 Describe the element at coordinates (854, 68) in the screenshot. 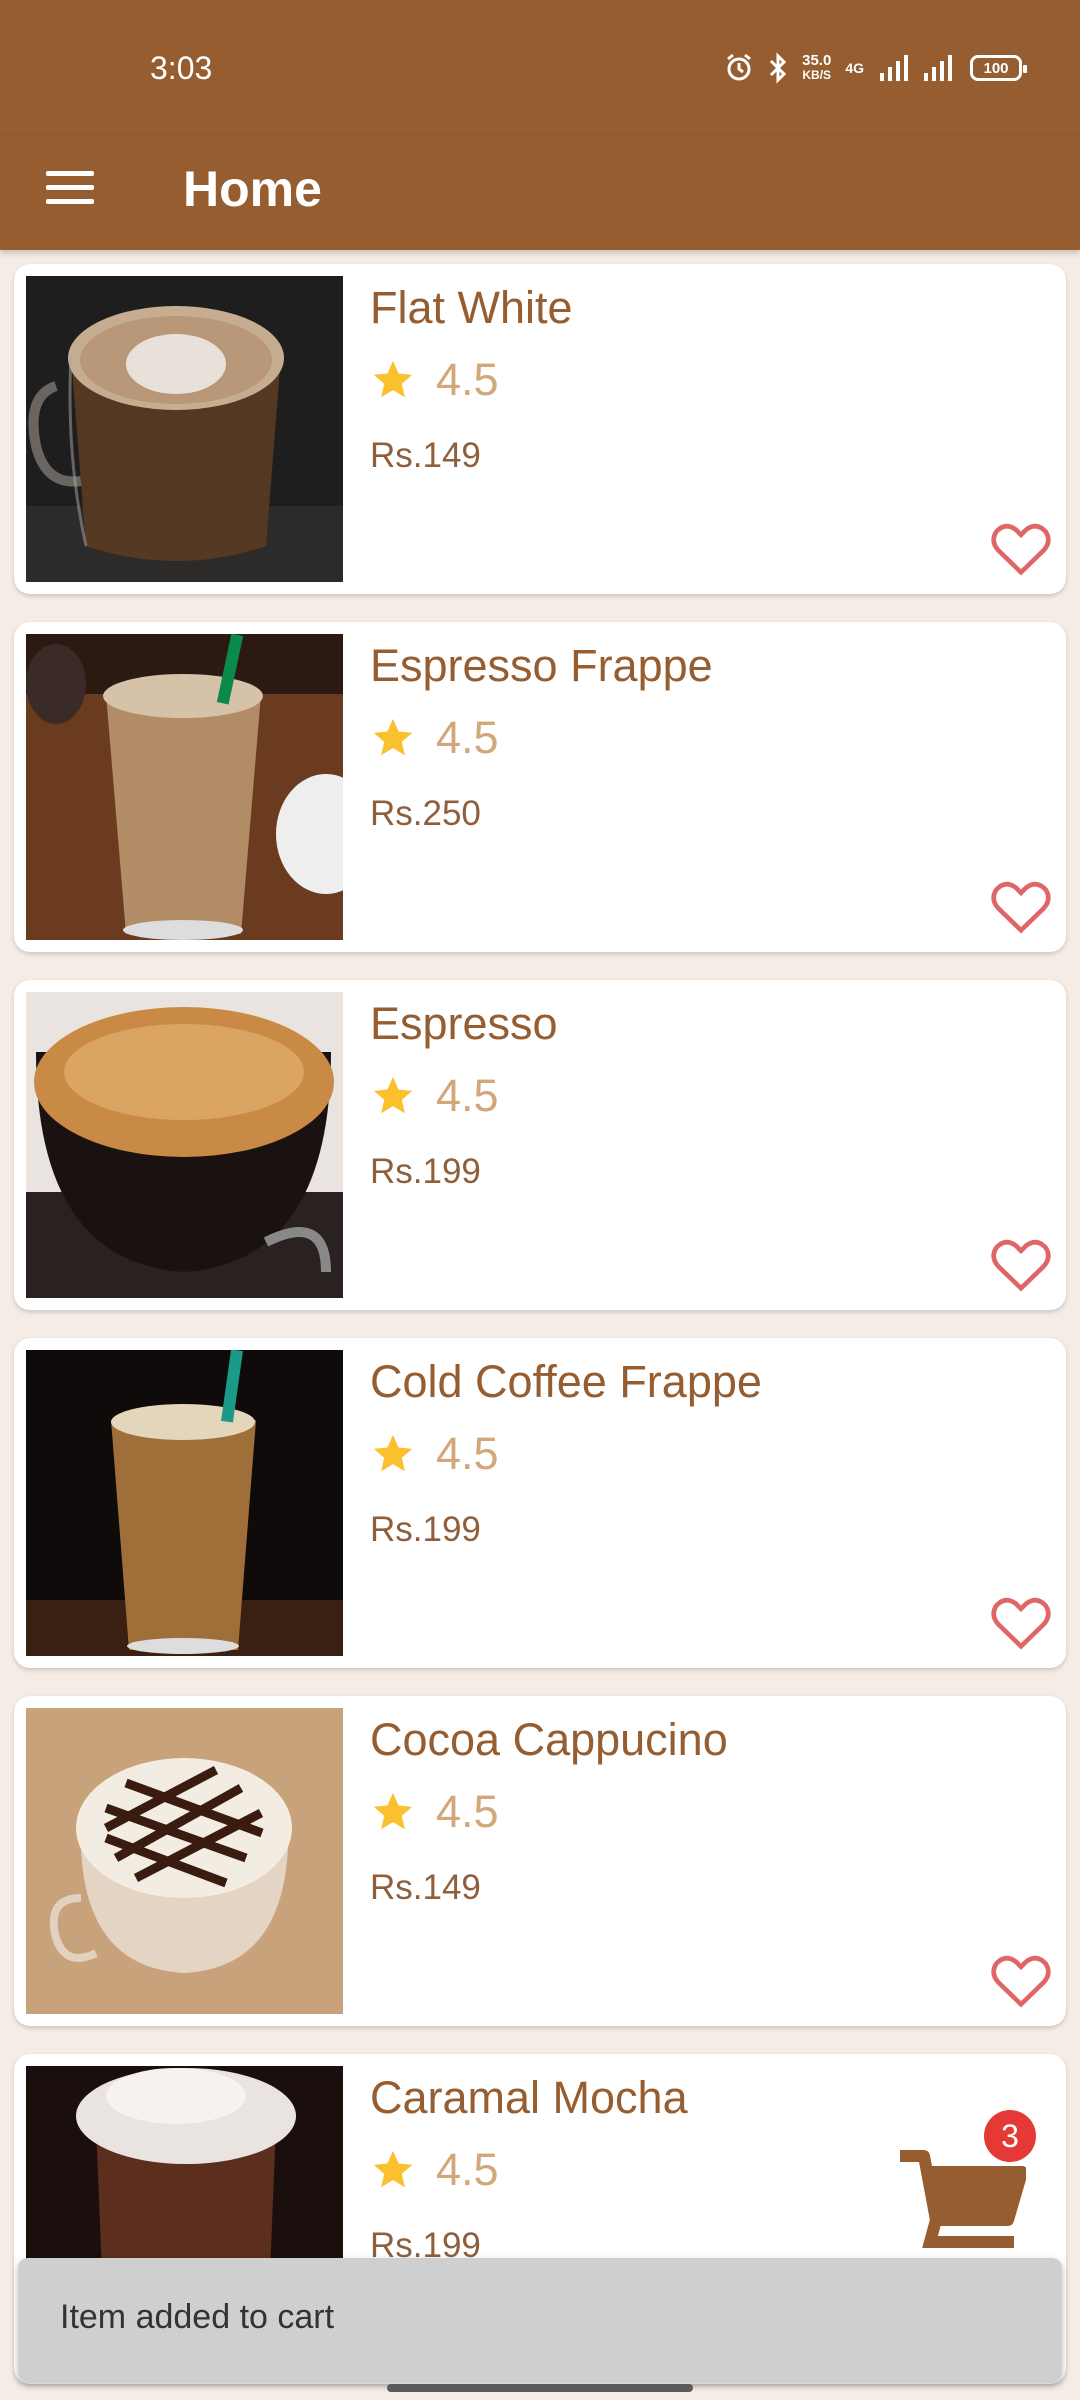

I see `network-type: 4G` at that location.